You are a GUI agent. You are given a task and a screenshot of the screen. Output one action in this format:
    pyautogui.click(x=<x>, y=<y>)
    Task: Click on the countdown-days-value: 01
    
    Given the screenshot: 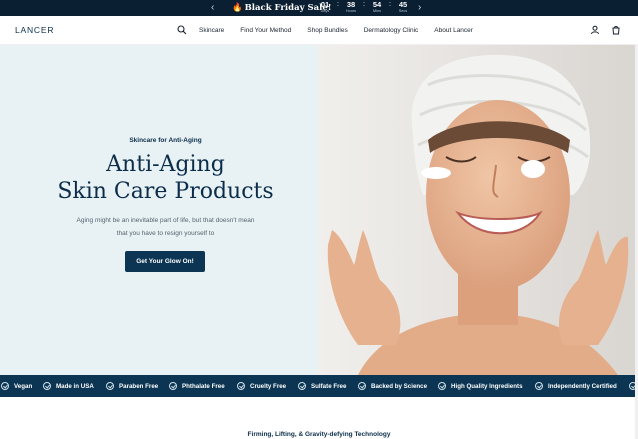 What is the action you would take?
    pyautogui.click(x=325, y=4)
    